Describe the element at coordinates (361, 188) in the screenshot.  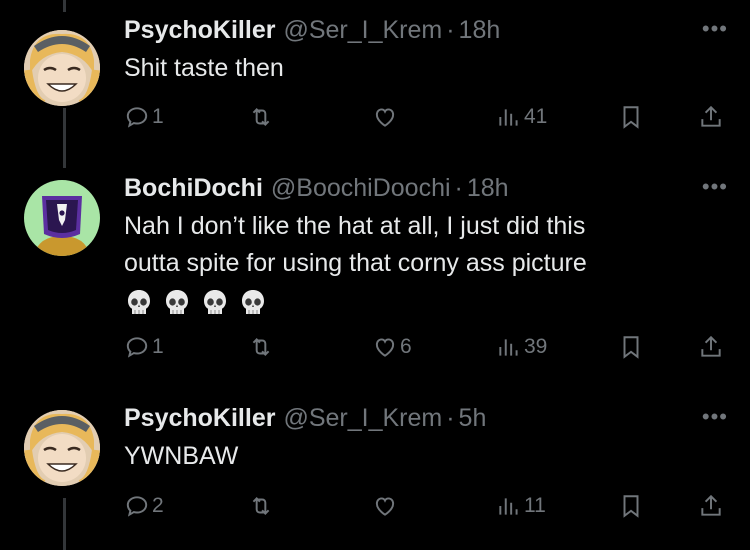
I see `user-handle: @BoochiDoochi` at that location.